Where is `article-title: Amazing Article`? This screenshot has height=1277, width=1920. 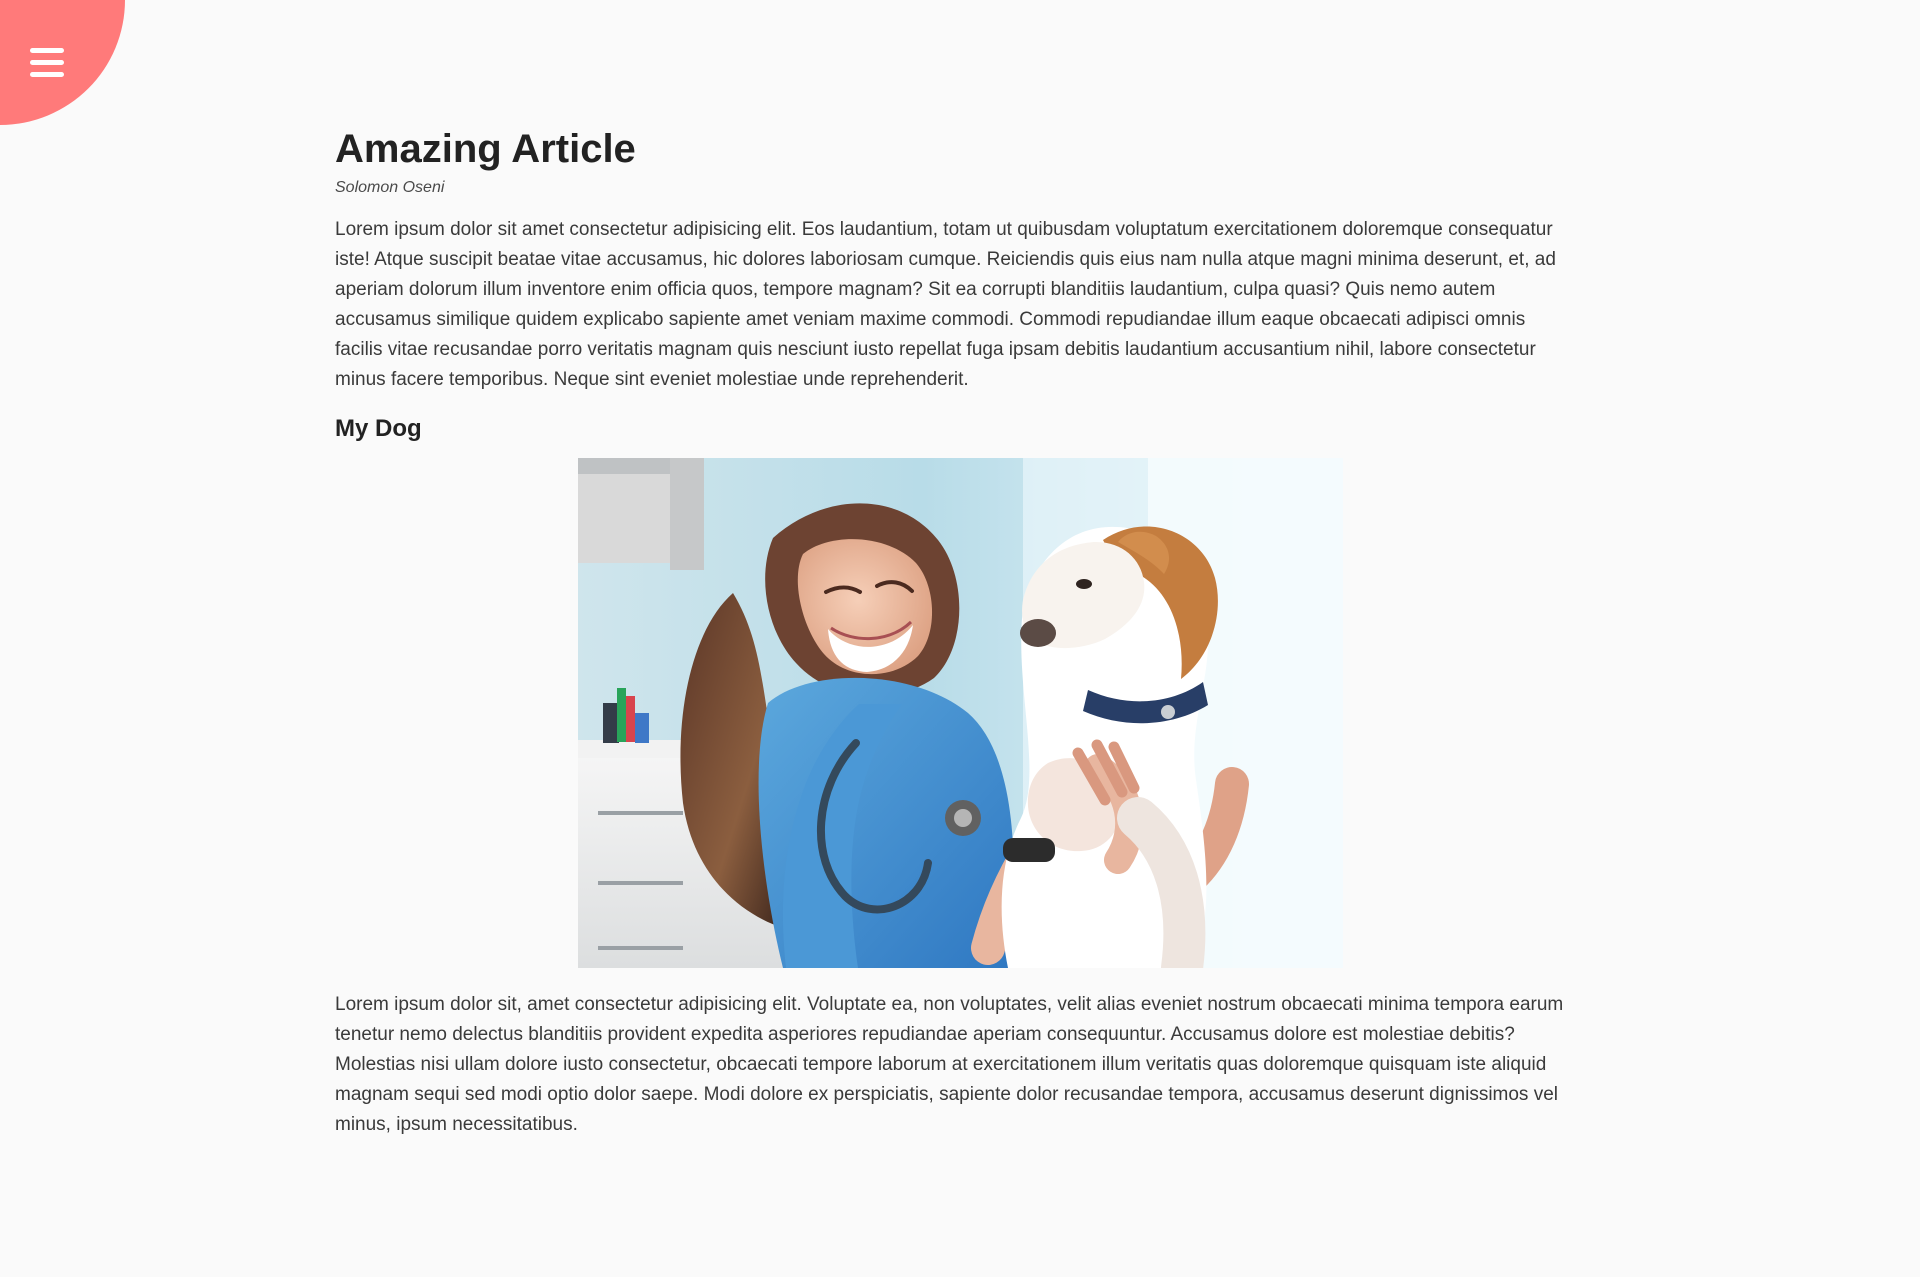 article-title: Amazing Article is located at coordinates (485, 149).